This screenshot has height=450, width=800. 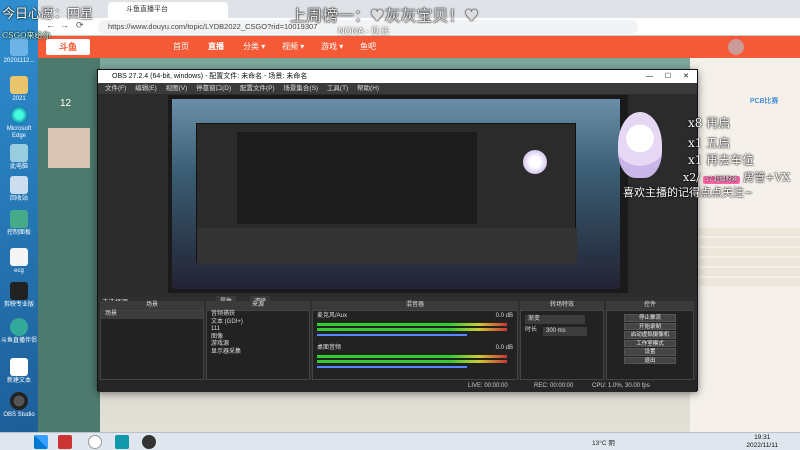 I want to click on desktop-audio-label: 桌面音频, so click(x=329, y=348).